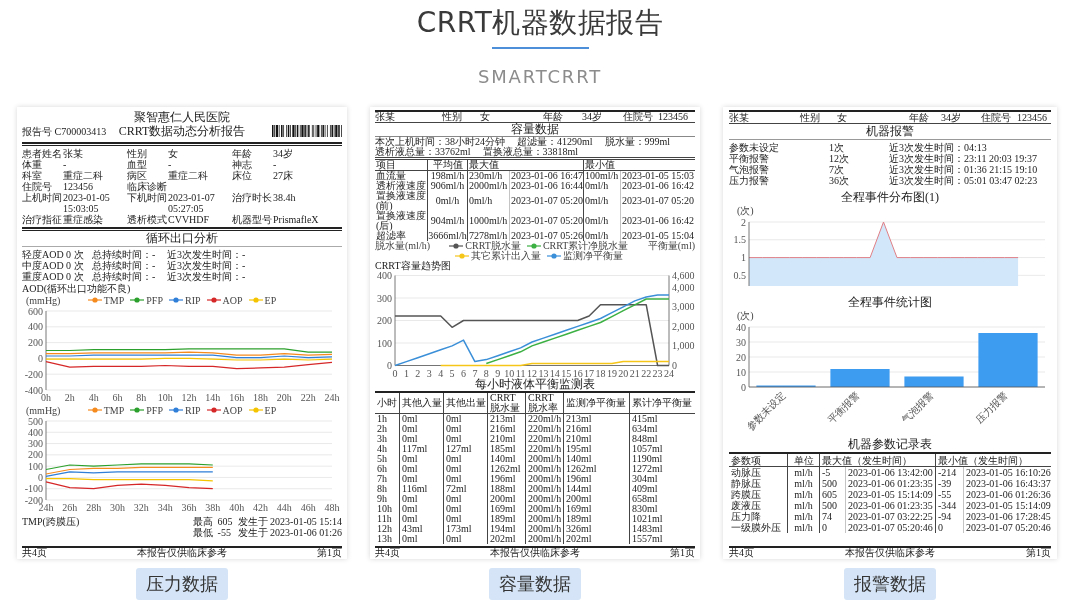 This screenshot has height=609, width=1080. Describe the element at coordinates (506, 489) in the screenshot. I see `table-cell: 188ml` at that location.